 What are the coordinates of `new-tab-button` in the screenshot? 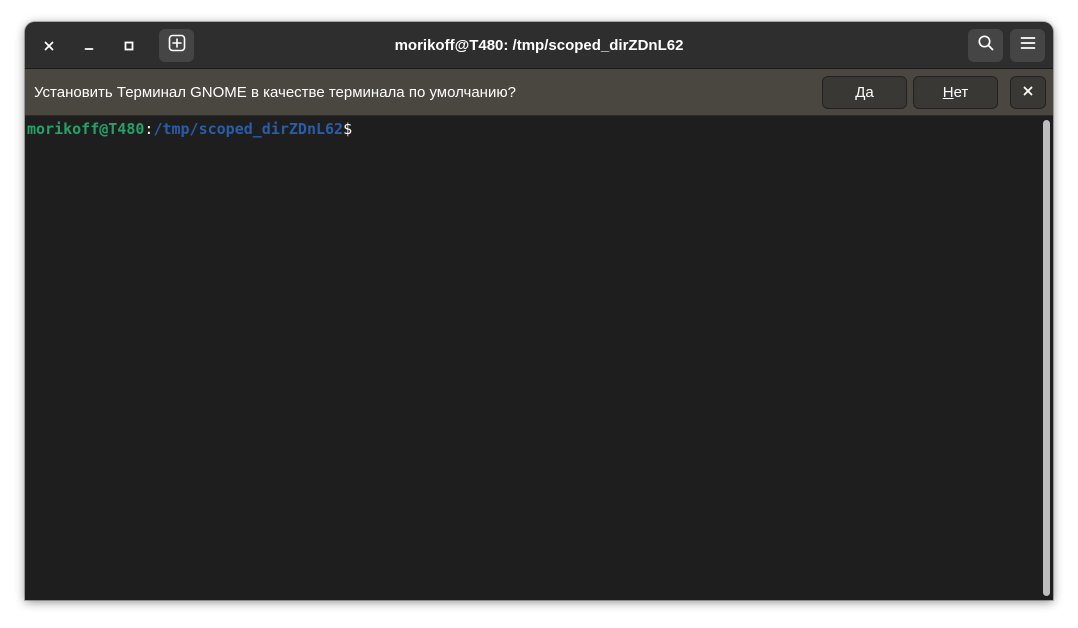 It's located at (176, 45).